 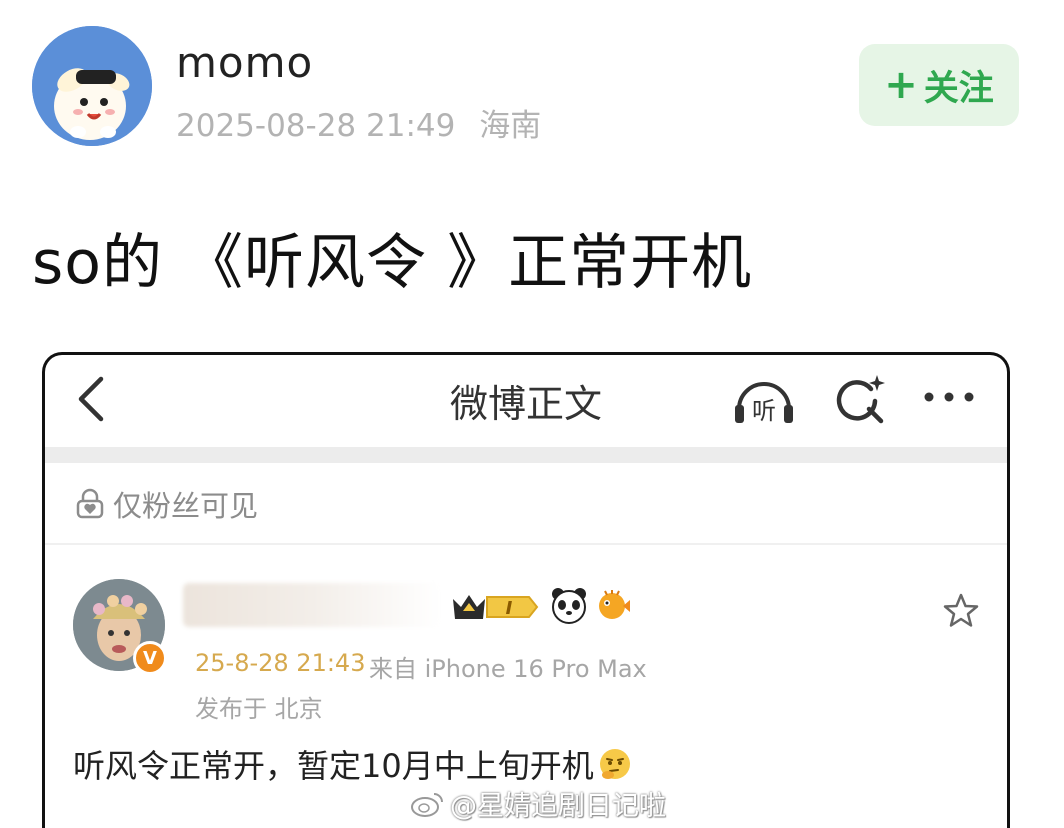 What do you see at coordinates (510, 126) in the screenshot?
I see `post-location: 海南` at bounding box center [510, 126].